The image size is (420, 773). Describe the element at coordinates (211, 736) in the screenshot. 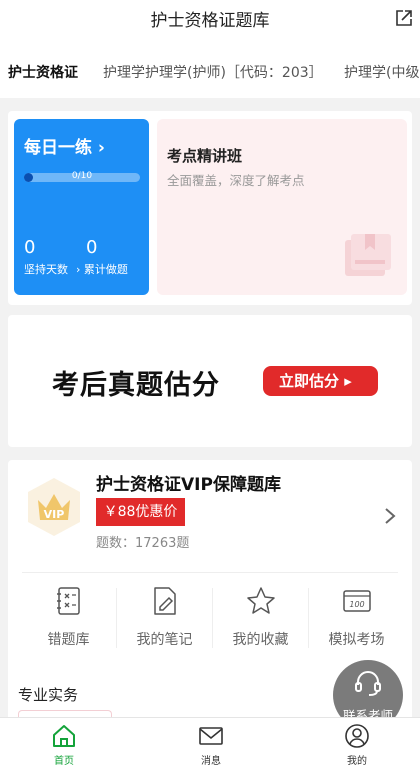

I see `mail-icon` at that location.